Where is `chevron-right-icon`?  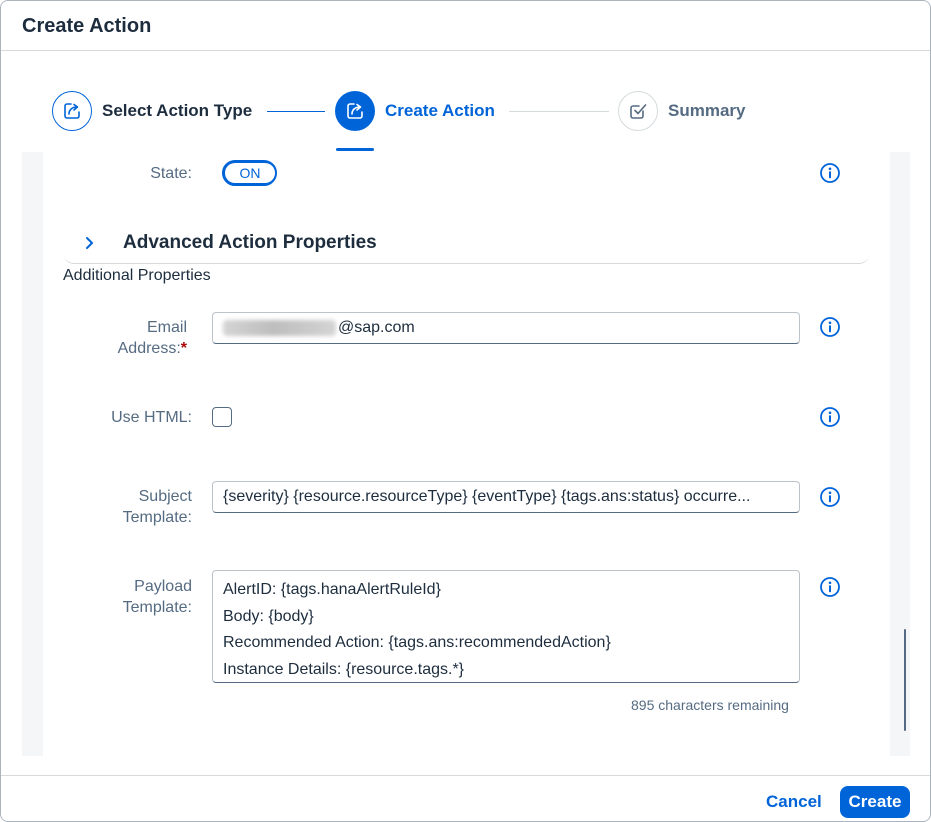
chevron-right-icon is located at coordinates (89, 243).